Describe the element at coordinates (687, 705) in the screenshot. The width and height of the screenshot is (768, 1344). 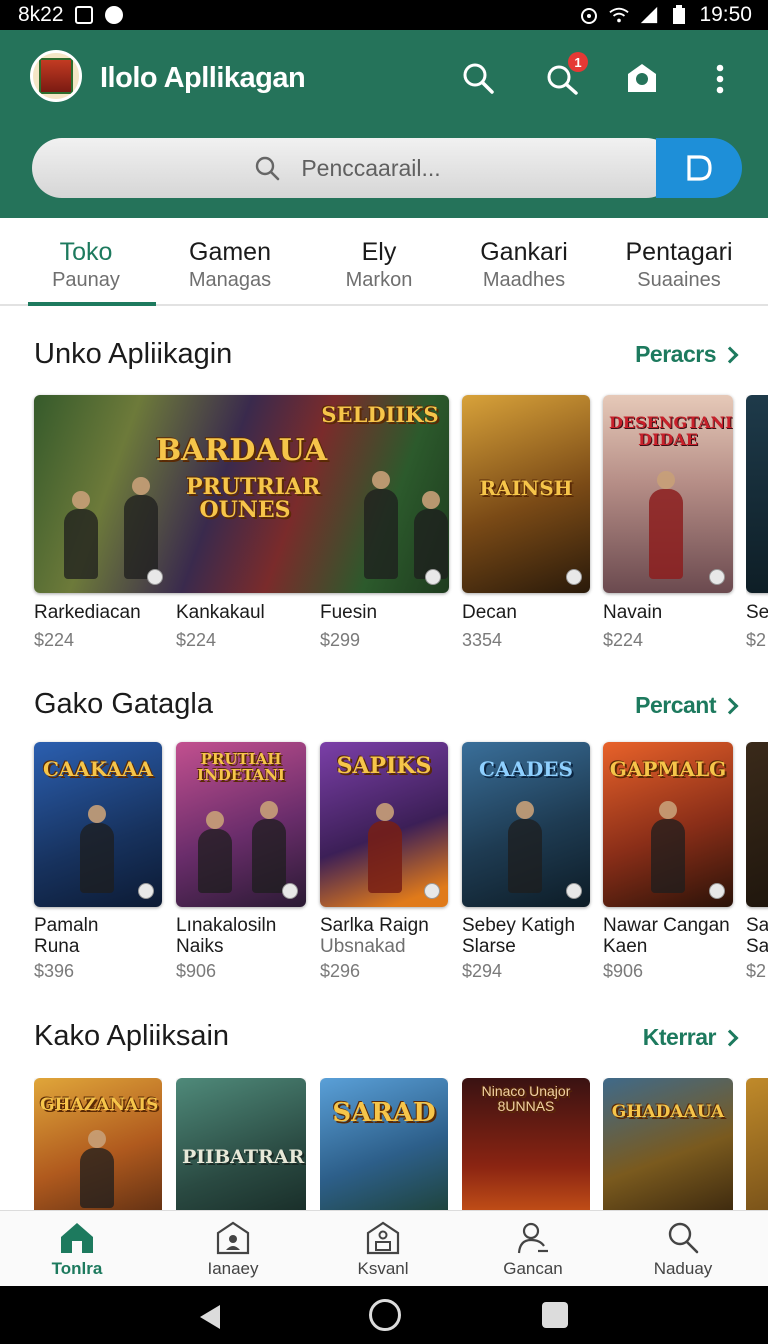
I see `section-more-link: Percant` at that location.